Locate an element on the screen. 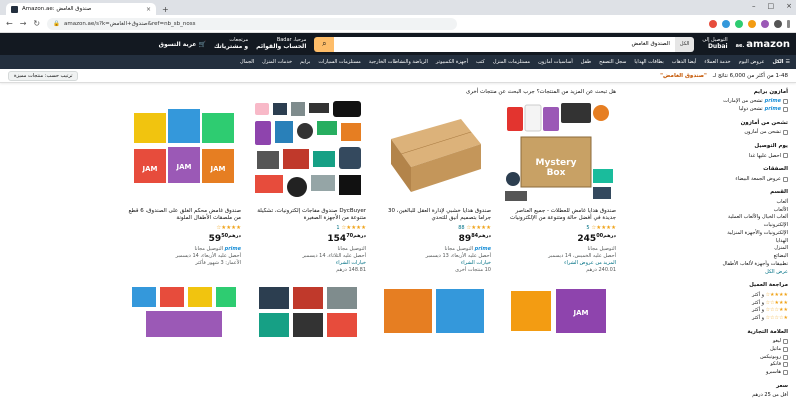 The height and width of the screenshot is (410, 796). rating-filter: ★★☆☆☆ و أكثر is located at coordinates (711, 310).